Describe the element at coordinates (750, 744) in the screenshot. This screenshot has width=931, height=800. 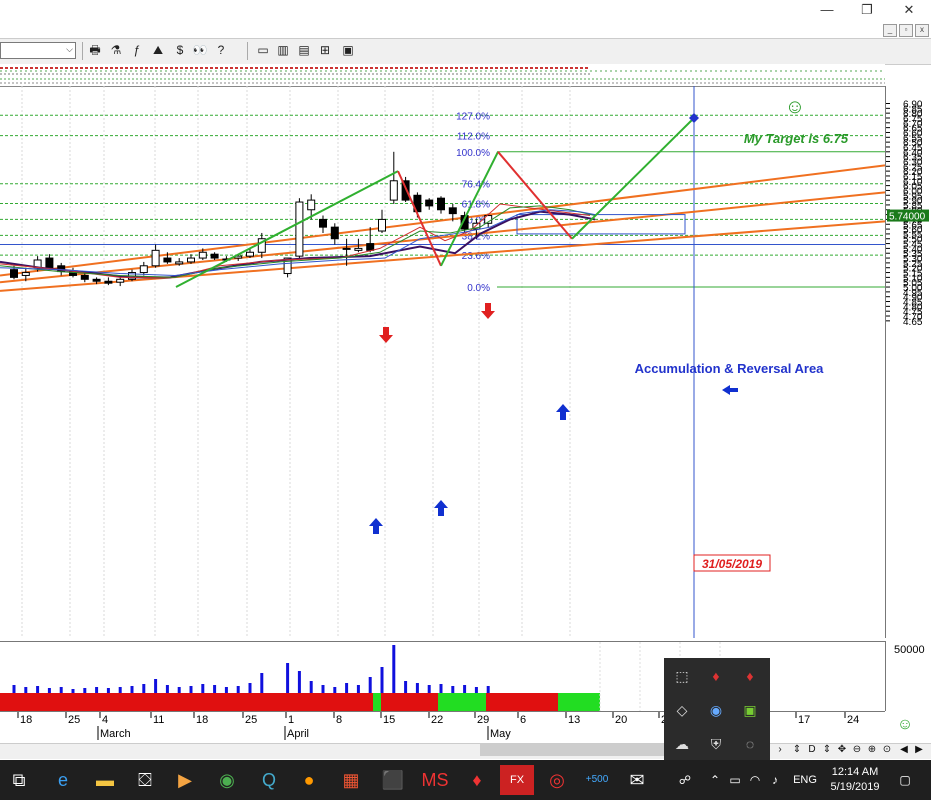
I see `tray-swirl-icon: ◌` at that location.